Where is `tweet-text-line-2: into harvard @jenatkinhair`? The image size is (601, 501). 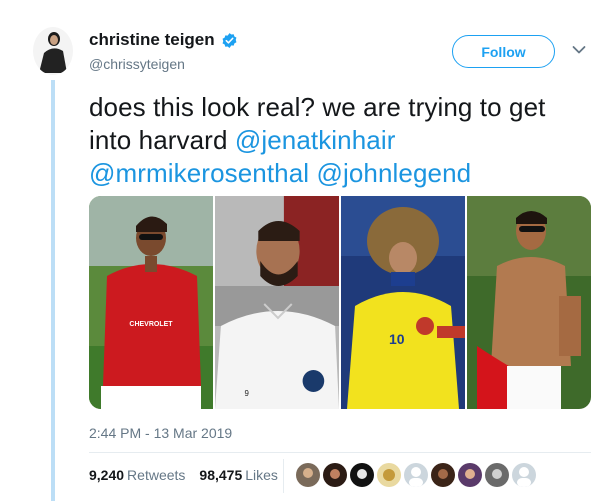 tweet-text-line-2: into harvard @jenatkinhair is located at coordinates (242, 140).